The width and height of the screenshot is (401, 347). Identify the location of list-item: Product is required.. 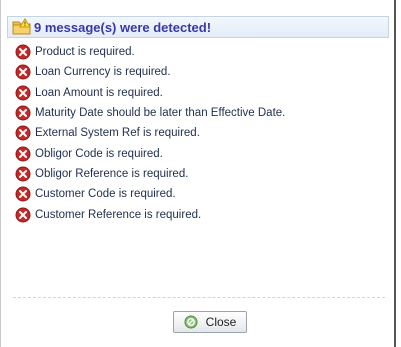
(150, 52).